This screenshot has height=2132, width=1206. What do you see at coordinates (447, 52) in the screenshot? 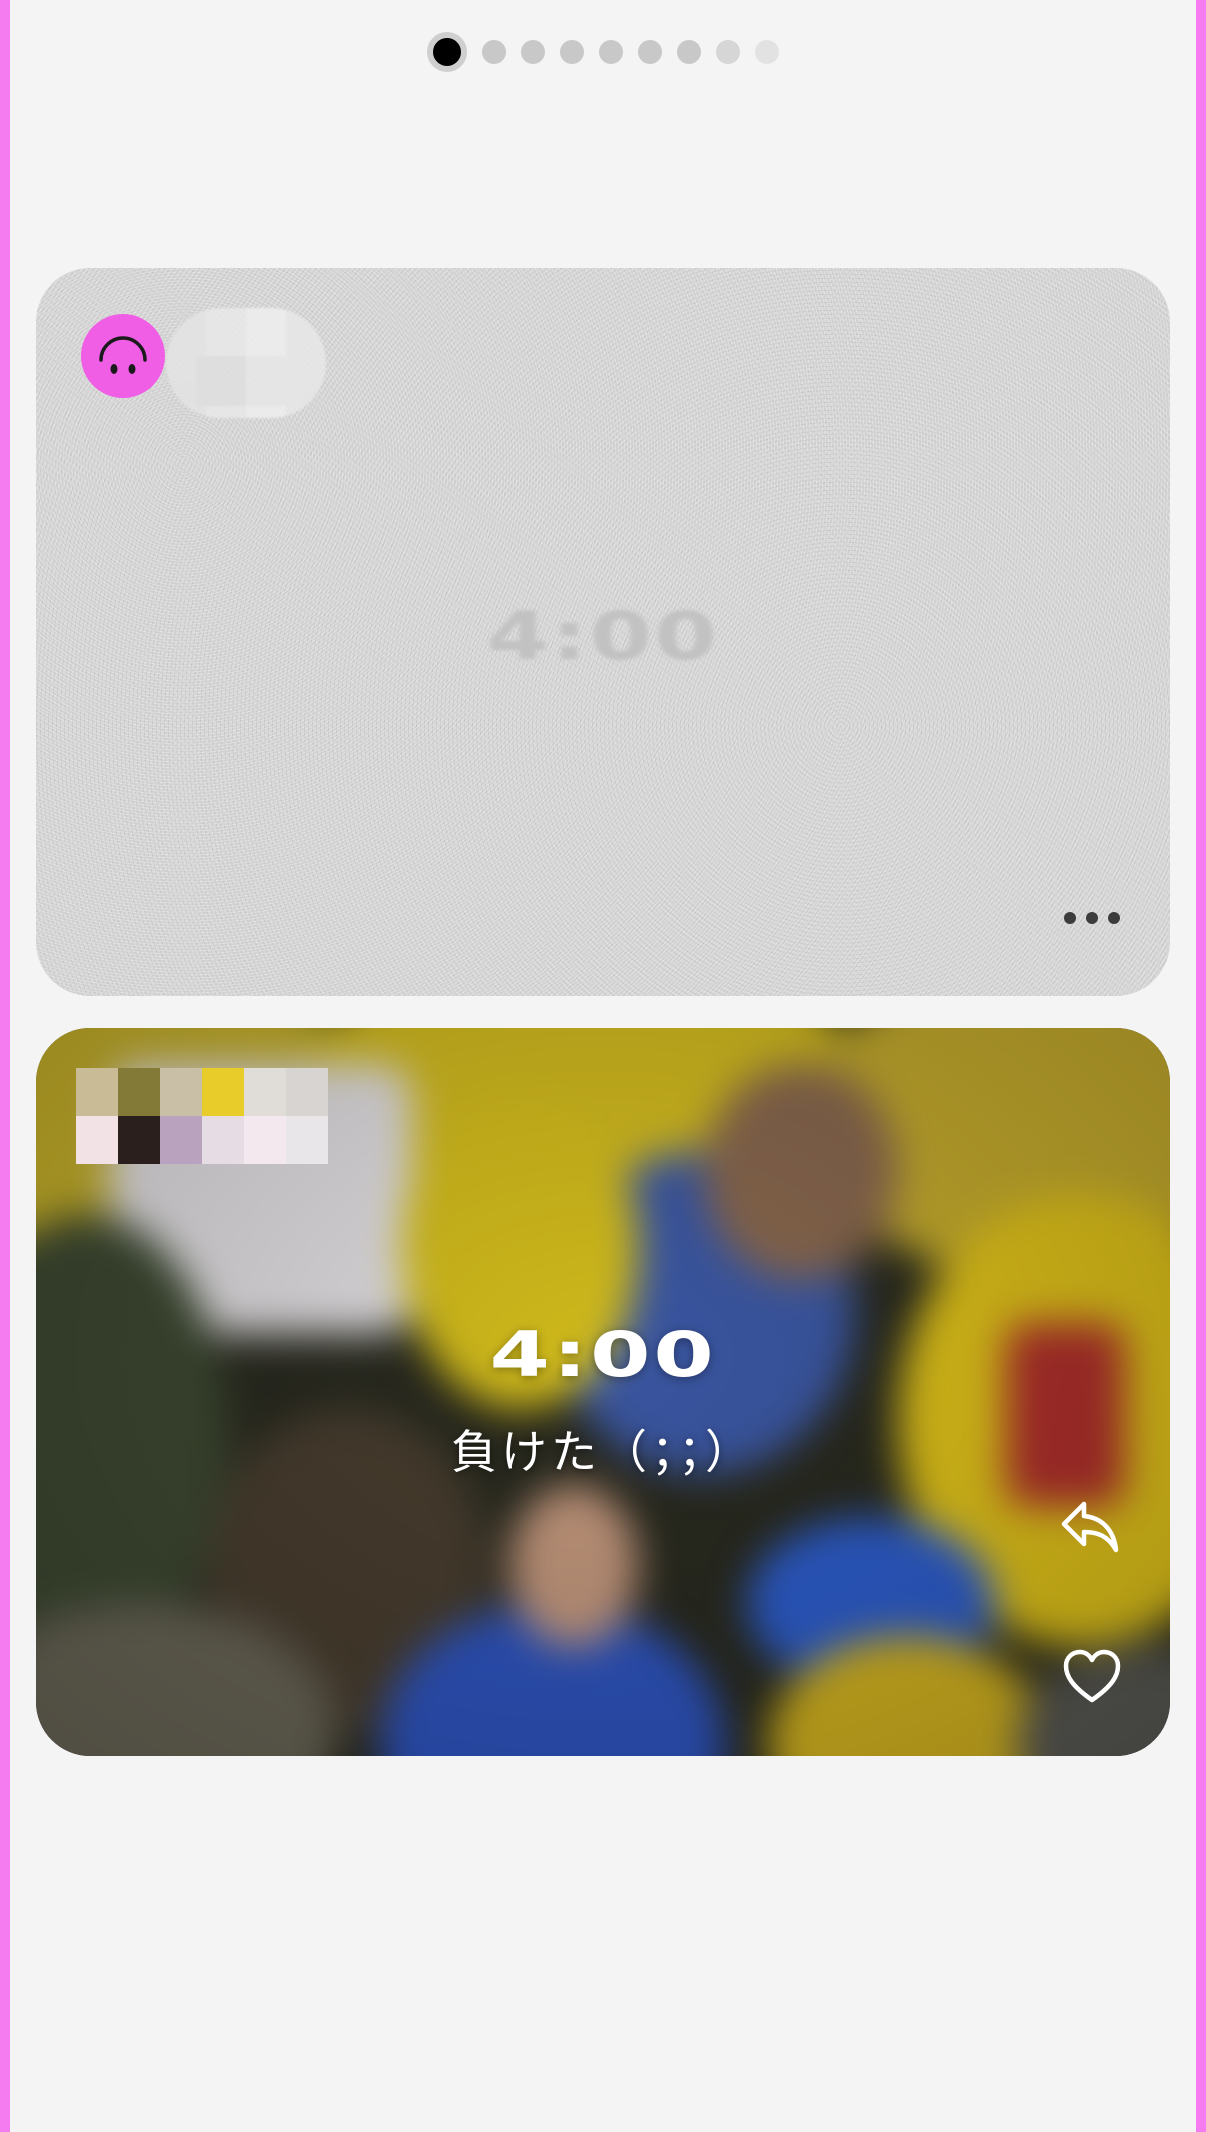
I see `page-dot-active` at bounding box center [447, 52].